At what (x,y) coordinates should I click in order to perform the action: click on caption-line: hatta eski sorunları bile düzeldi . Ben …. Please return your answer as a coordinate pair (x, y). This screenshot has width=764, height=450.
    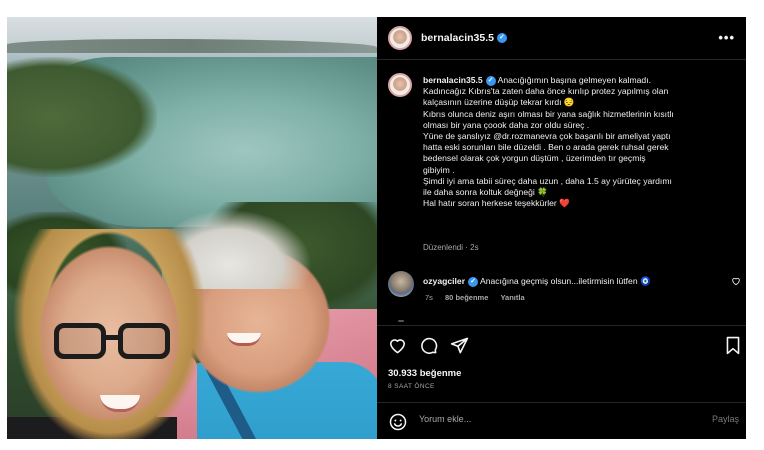
    Looking at the image, I should click on (546, 147).